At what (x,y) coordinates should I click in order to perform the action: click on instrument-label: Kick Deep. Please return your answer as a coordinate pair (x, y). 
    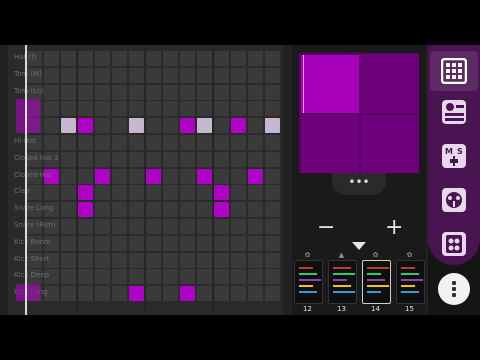
    Looking at the image, I should click on (31, 275).